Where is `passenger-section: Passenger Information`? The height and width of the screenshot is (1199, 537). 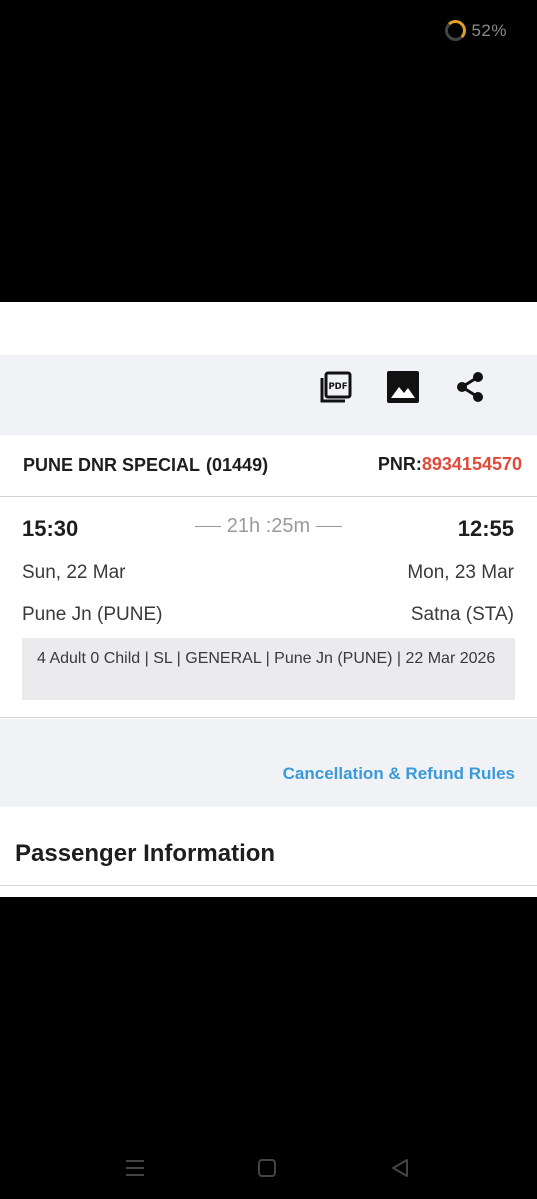
passenger-section: Passenger Information is located at coordinates (268, 854).